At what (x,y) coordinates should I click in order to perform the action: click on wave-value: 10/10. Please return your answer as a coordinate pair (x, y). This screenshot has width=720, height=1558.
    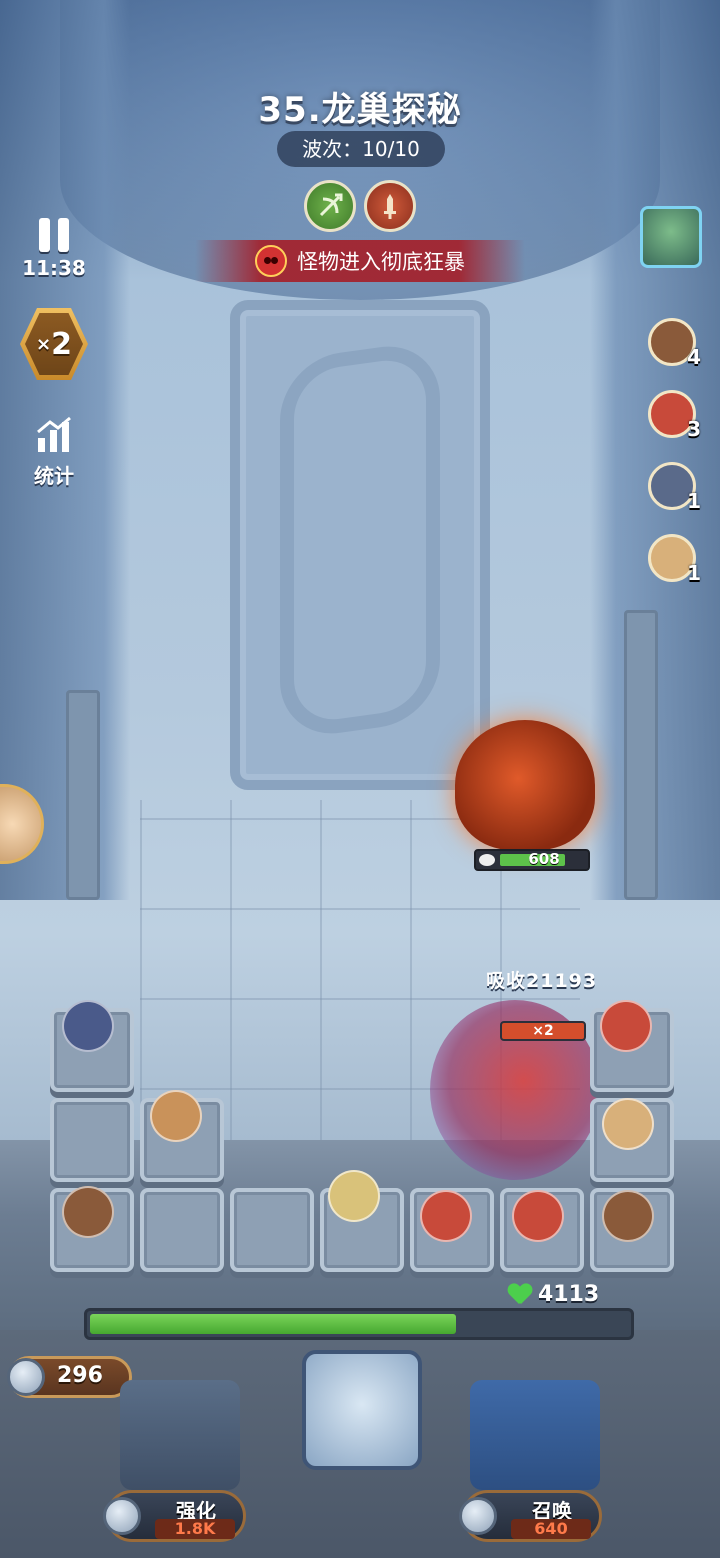
    Looking at the image, I should click on (391, 149).